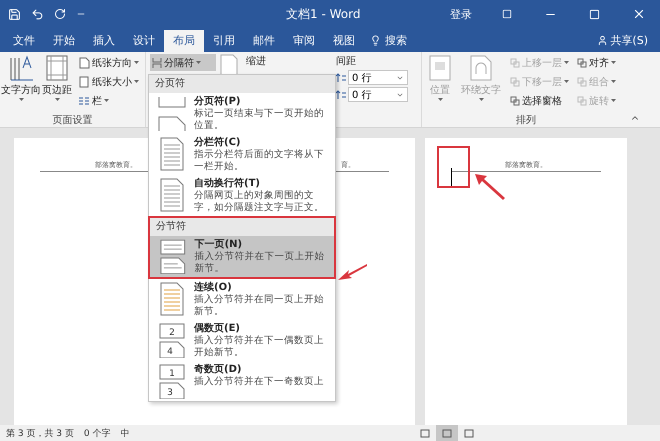  Describe the element at coordinates (324, 14) in the screenshot. I see `window-title: 文档1 - Word` at that location.